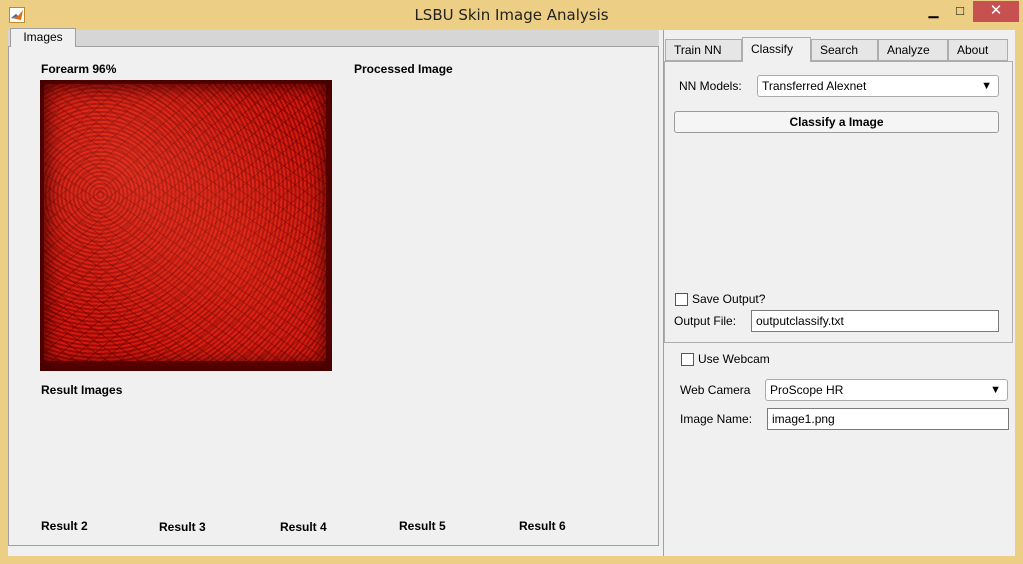 The image size is (1023, 564). Describe the element at coordinates (814, 86) in the screenshot. I see `nn-models-value: Transferred Alexnet` at that location.